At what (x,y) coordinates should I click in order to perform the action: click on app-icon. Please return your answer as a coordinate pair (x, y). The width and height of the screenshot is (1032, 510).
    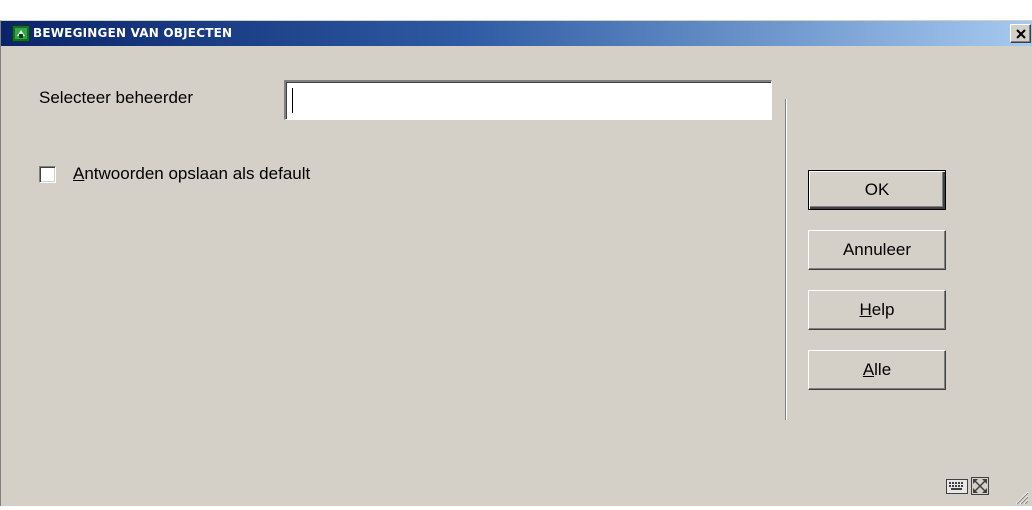
    Looking at the image, I should click on (21, 33).